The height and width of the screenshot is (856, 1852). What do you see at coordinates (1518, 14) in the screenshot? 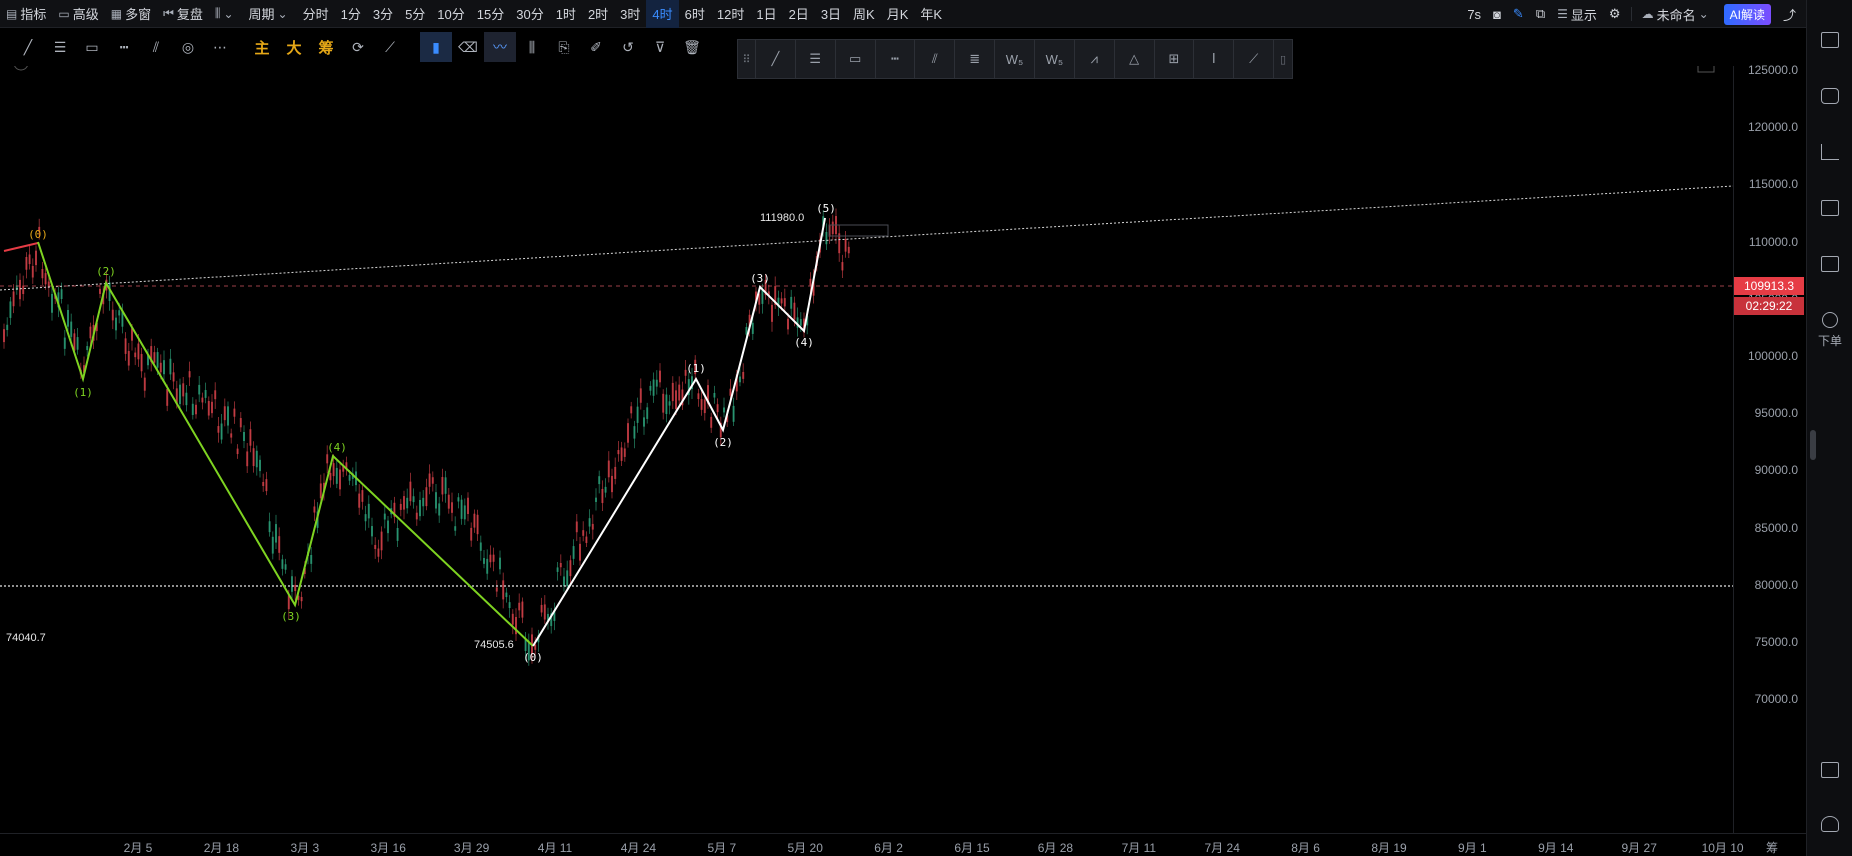
I see `pen-icon: ✎` at bounding box center [1518, 14].